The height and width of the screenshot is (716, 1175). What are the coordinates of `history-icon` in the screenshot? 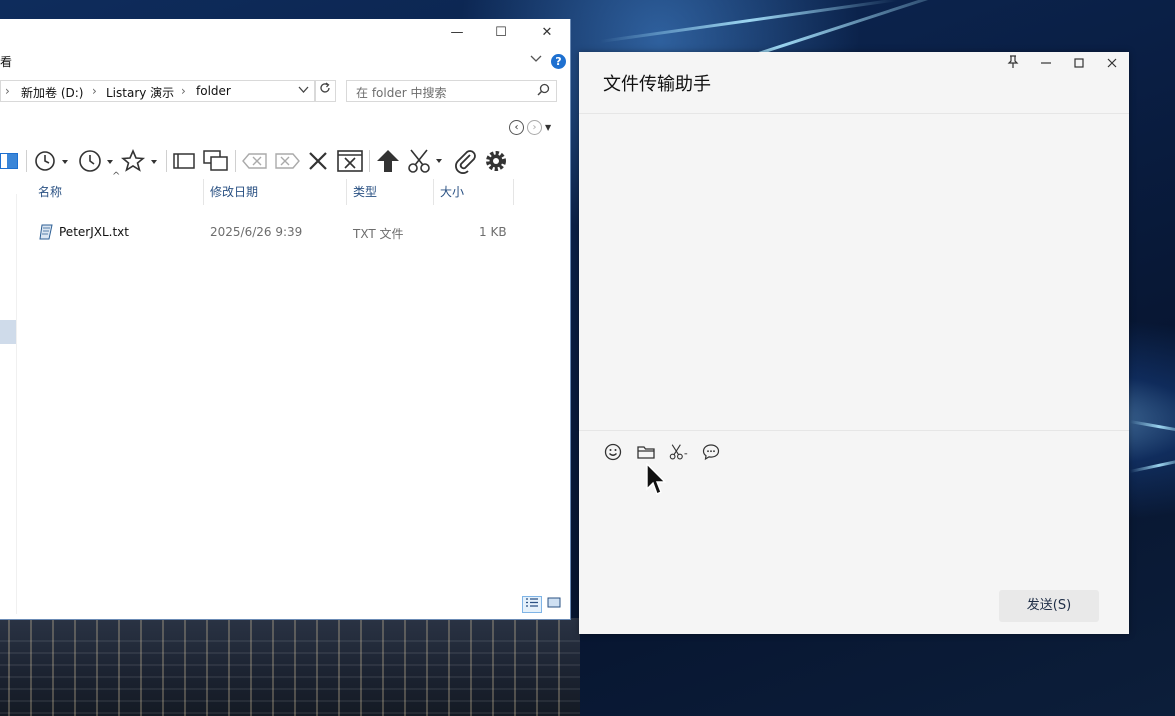 It's located at (52, 161).